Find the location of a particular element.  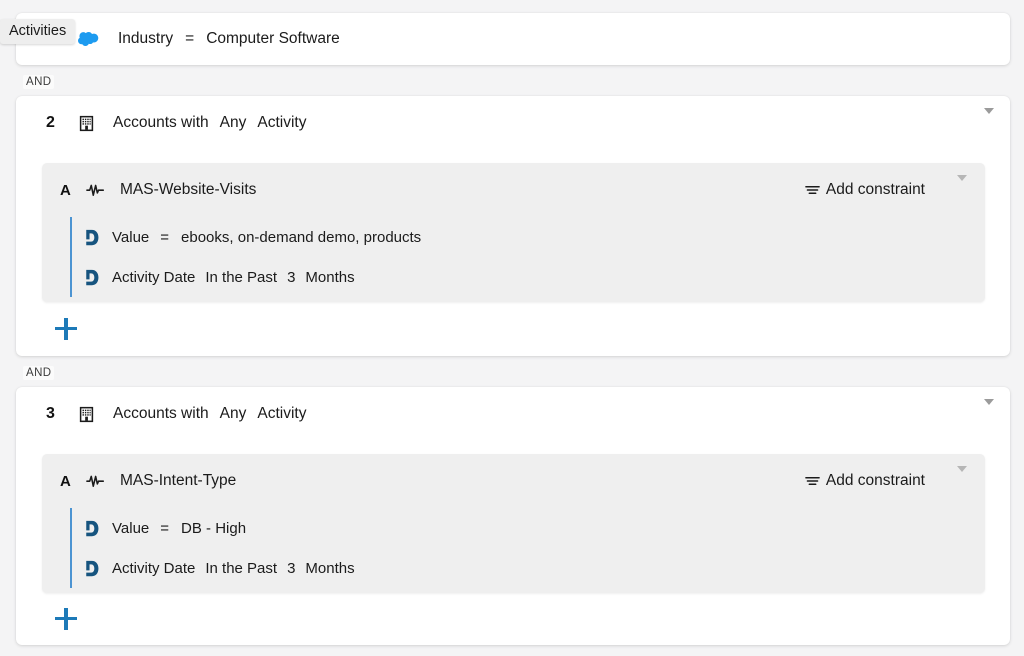

condition-field-1: Industry is located at coordinates (145, 39).